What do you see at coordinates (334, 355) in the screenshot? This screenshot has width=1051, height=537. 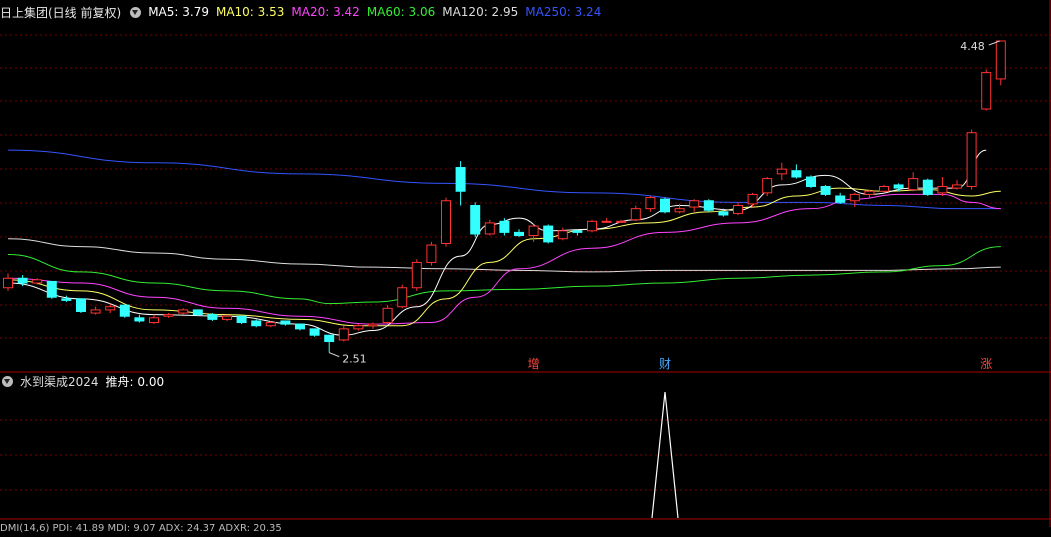 I see `low-pointer` at bounding box center [334, 355].